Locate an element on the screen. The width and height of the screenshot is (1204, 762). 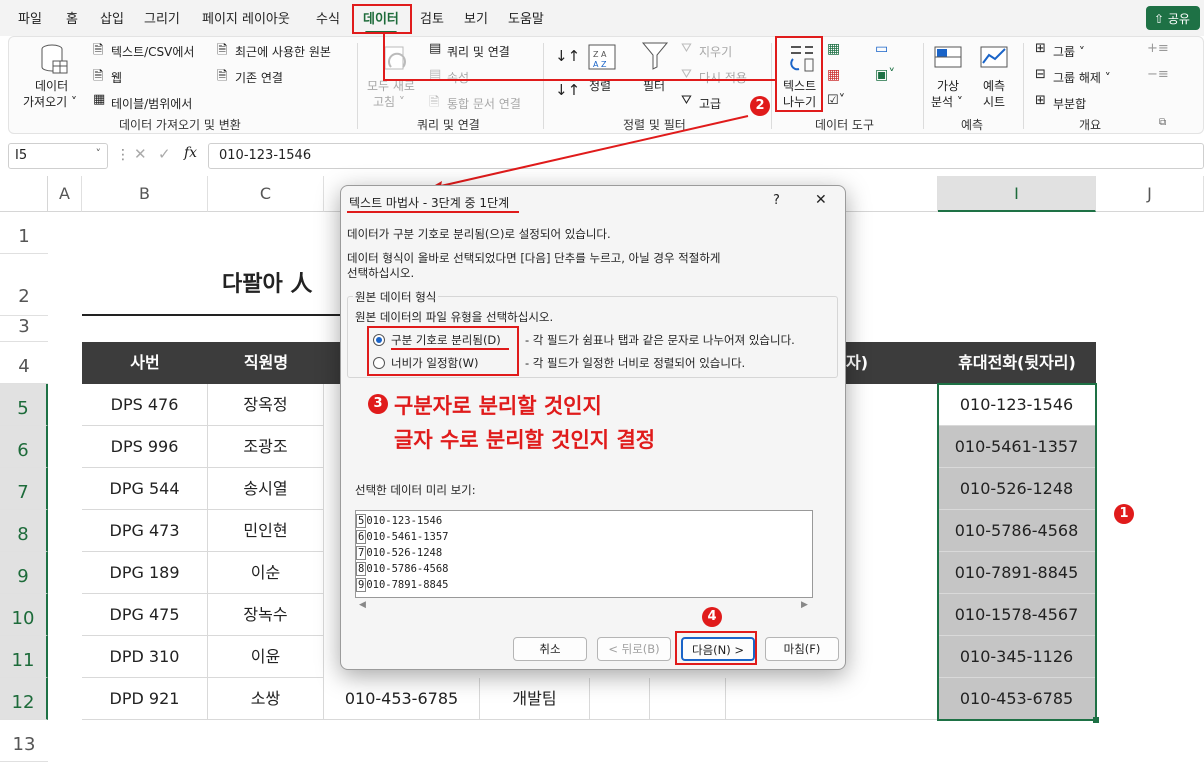
preview-row: 8 010-5786-4568 is located at coordinates (402, 569).